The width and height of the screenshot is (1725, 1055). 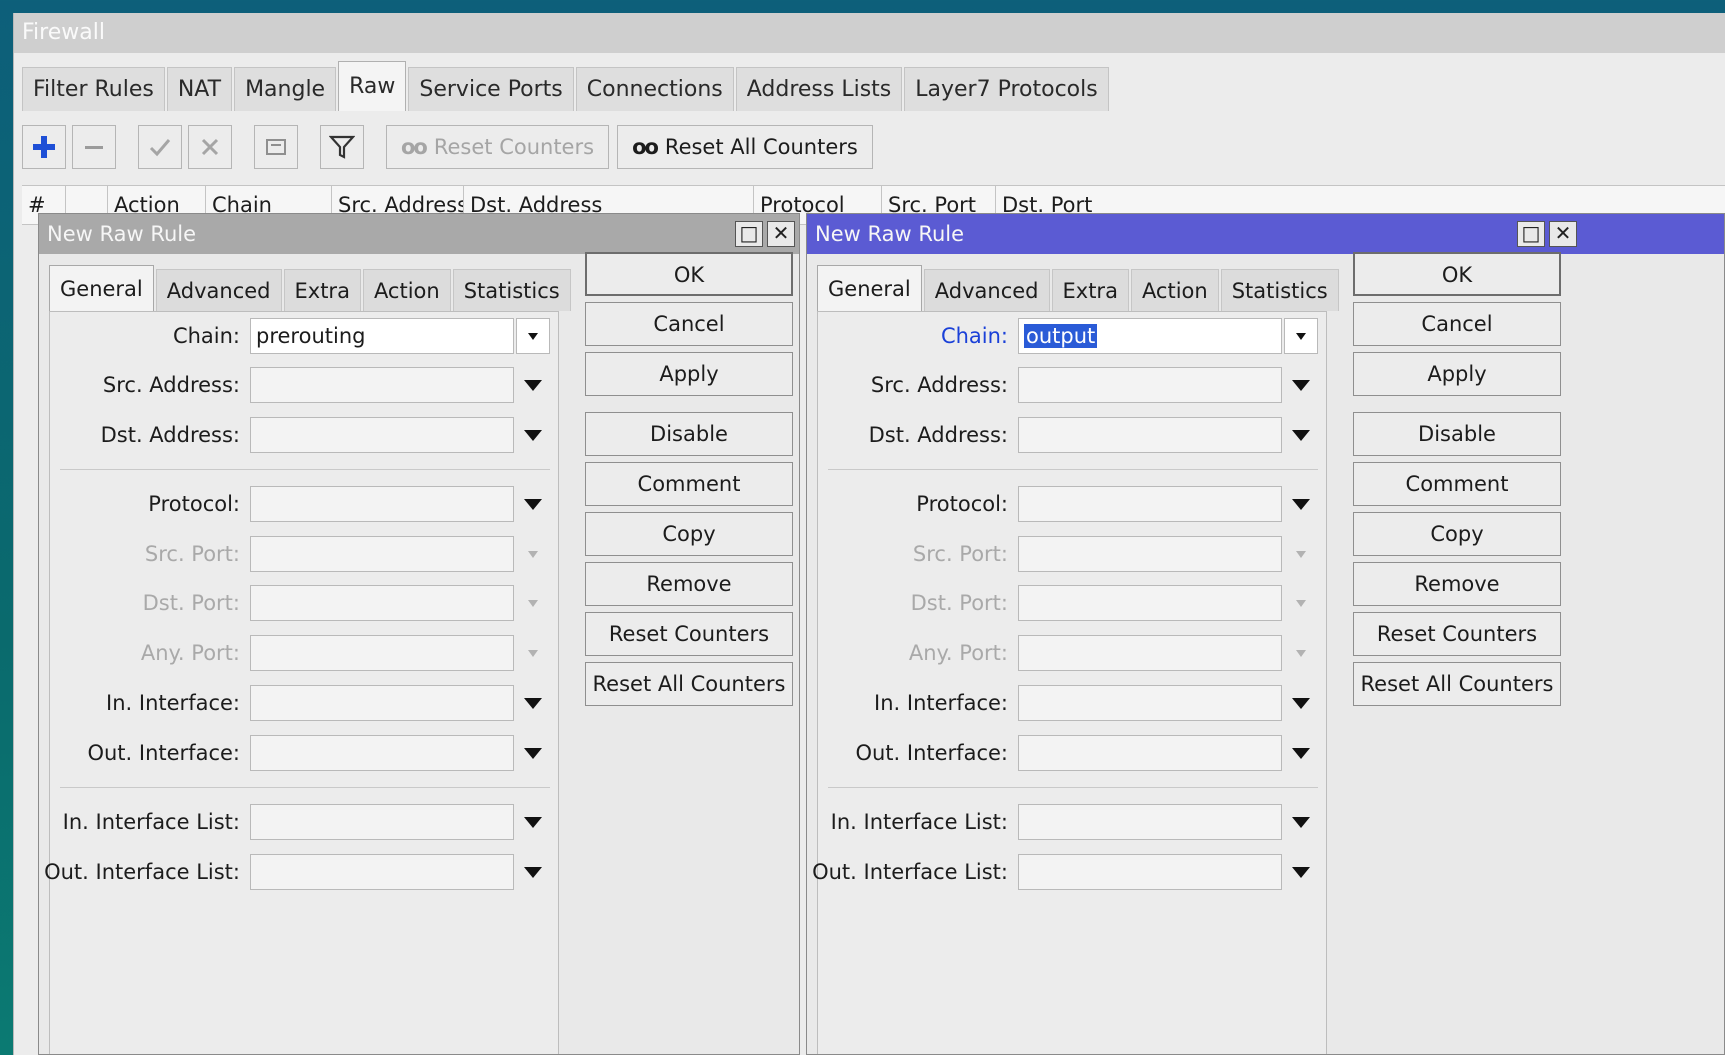 I want to click on reset-all-counters-button: oo Reset All Counters, so click(x=745, y=147).